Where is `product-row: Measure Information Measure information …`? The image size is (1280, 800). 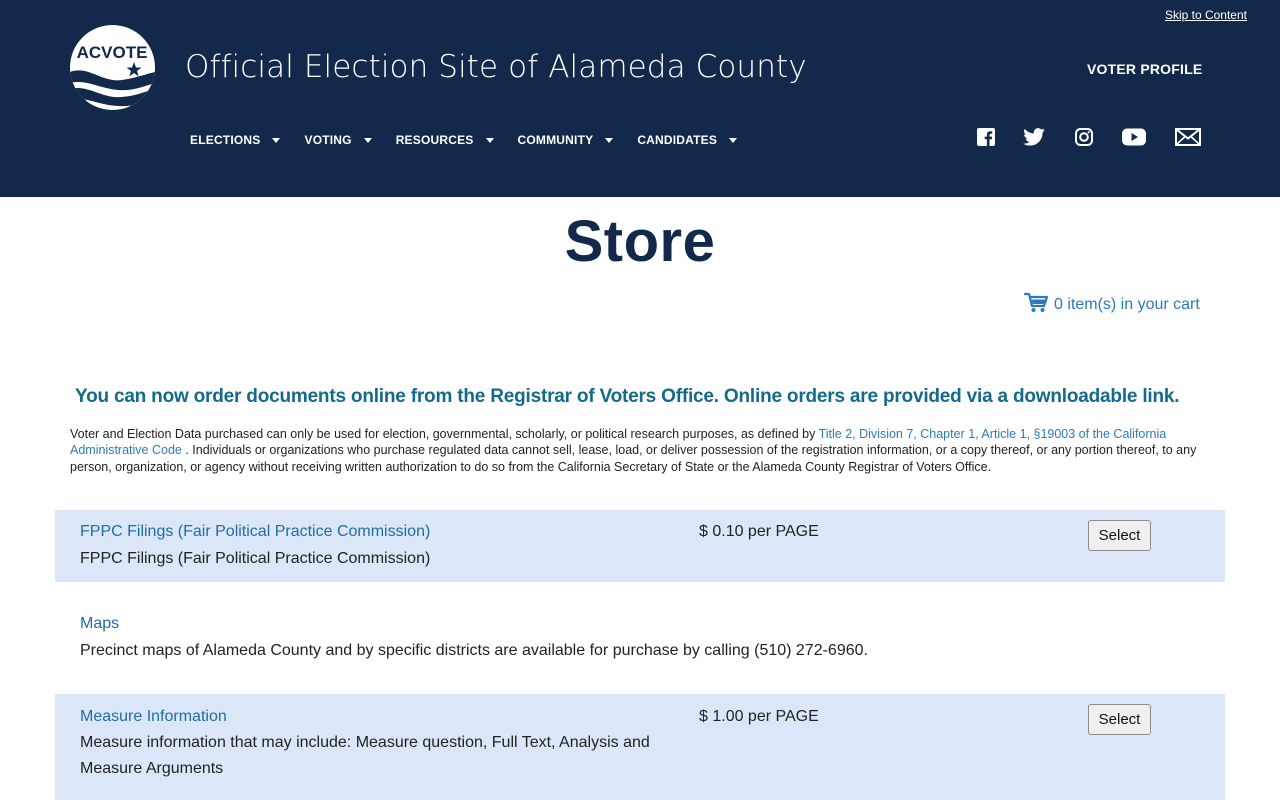
product-row: Measure Information Measure information … is located at coordinates (640, 747).